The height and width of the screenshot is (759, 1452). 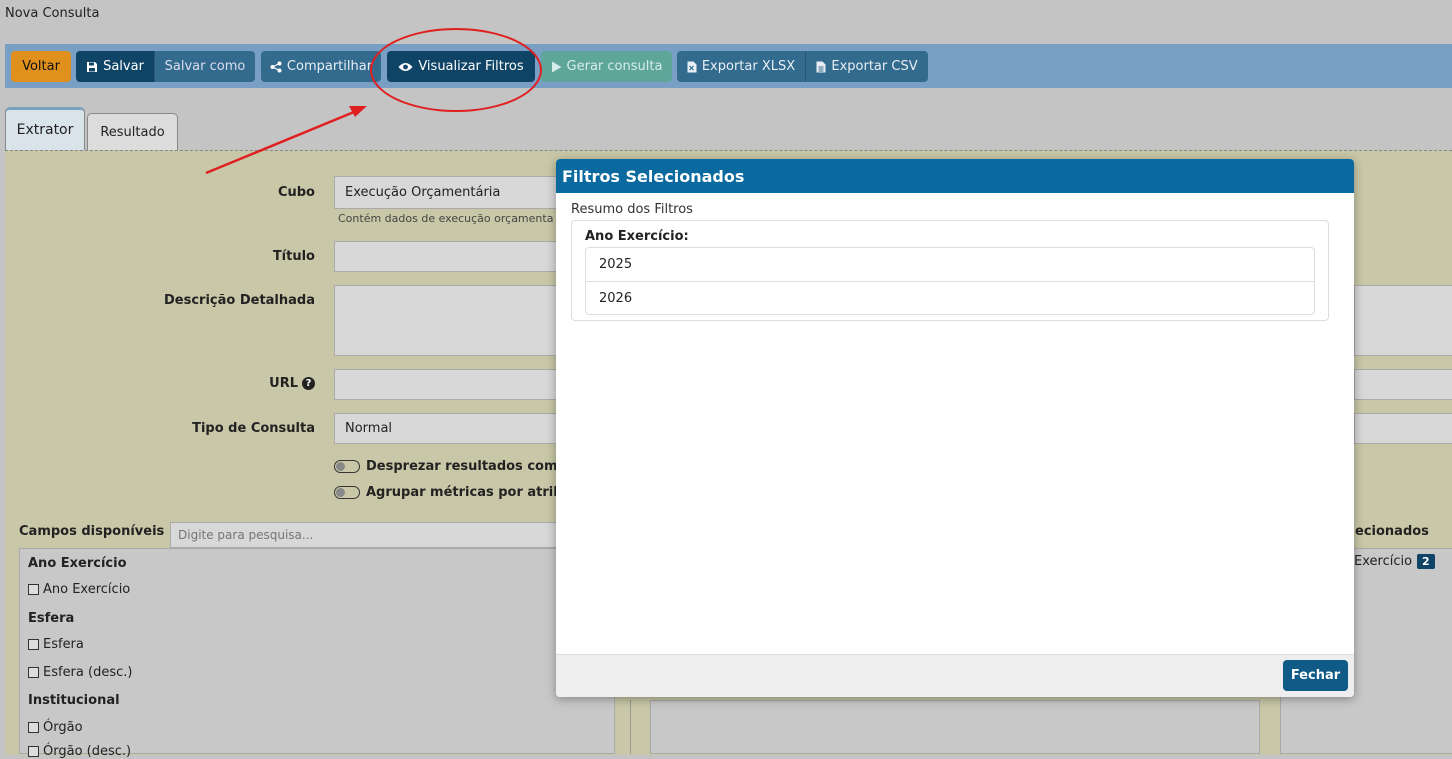 What do you see at coordinates (632, 209) in the screenshot?
I see `modal-subtitle: Resumo dos Filtros` at bounding box center [632, 209].